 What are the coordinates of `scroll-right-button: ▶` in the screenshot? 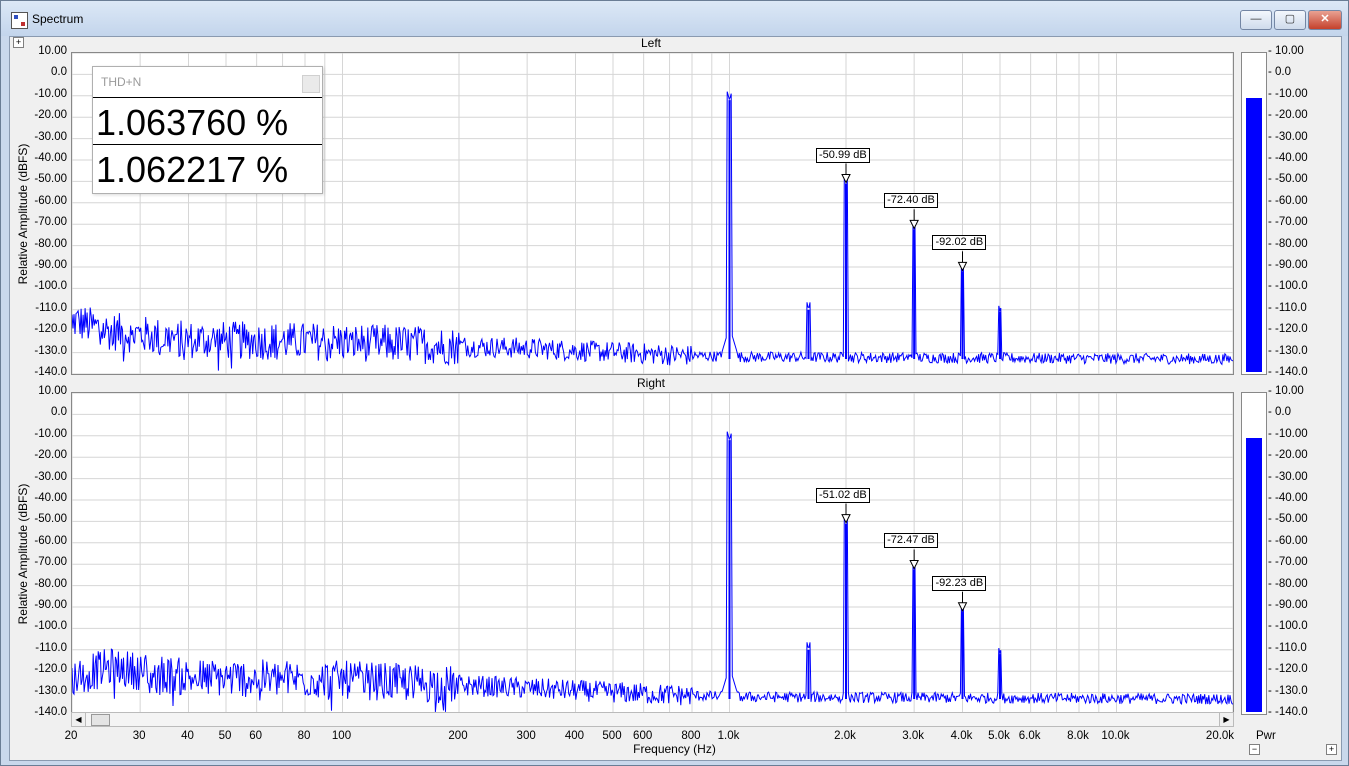 It's located at (1226, 719).